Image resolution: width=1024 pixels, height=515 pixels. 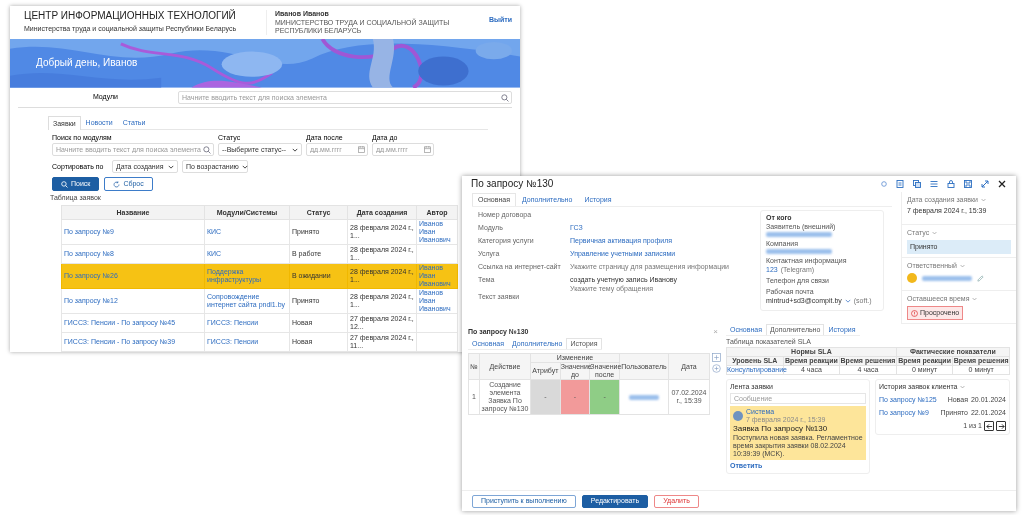 What do you see at coordinates (968, 184) in the screenshot?
I see `save-icon` at bounding box center [968, 184].